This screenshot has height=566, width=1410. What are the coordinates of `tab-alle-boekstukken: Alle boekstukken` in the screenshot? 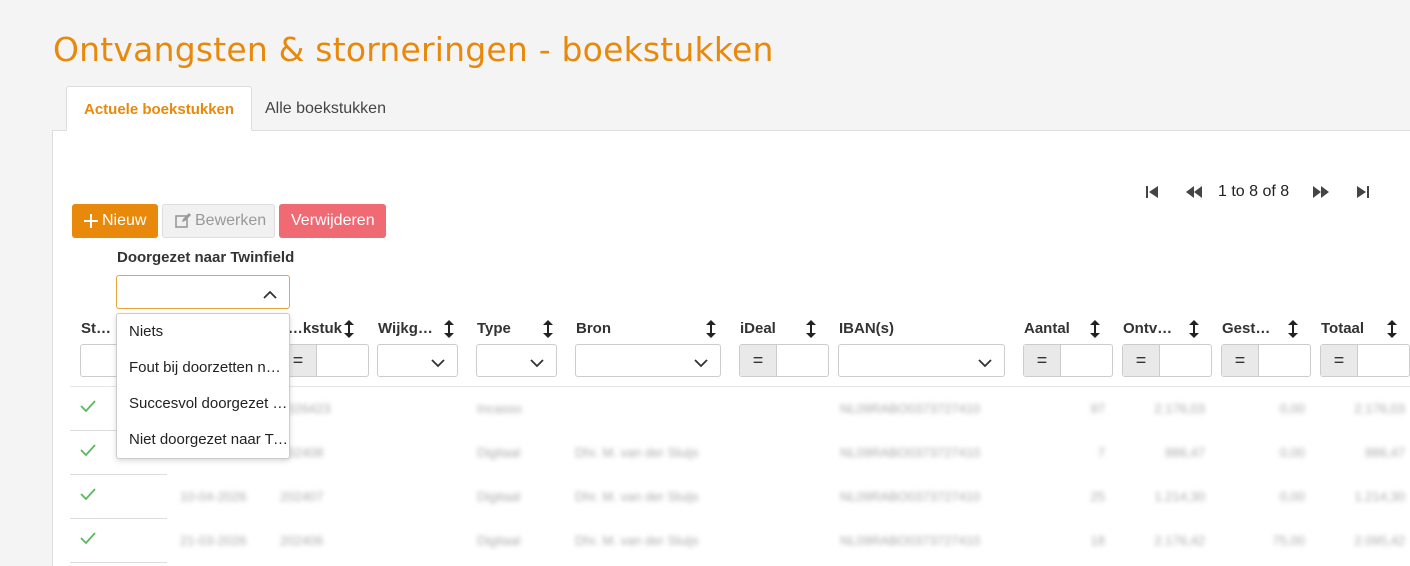 It's located at (325, 108).